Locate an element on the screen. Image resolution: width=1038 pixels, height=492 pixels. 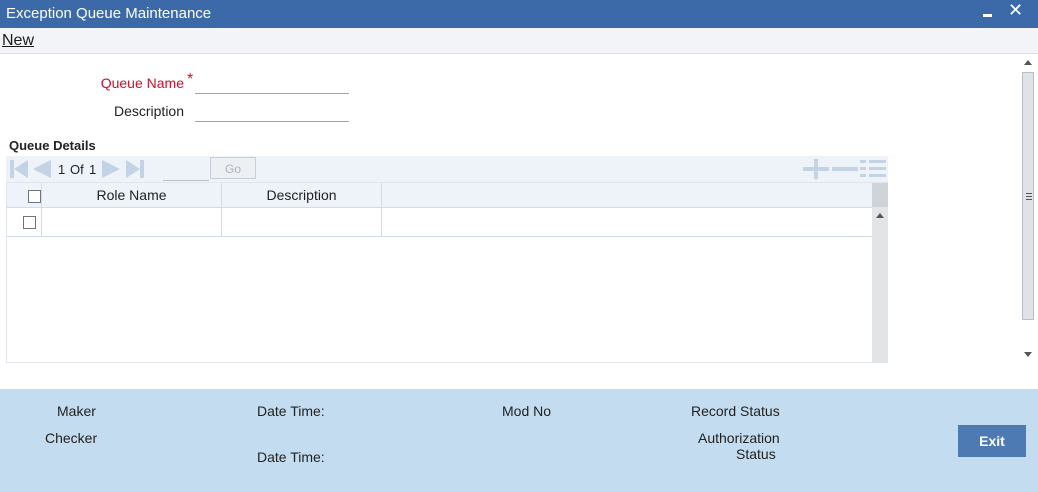
new-link: New is located at coordinates (18, 41).